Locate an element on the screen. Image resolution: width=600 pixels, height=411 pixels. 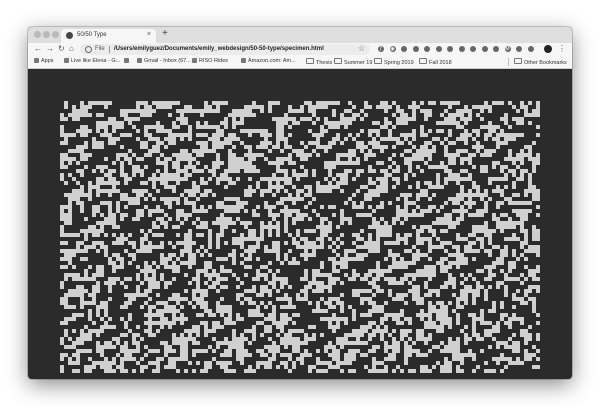
bookmark-riso-rides: RISO Rides is located at coordinates (210, 61).